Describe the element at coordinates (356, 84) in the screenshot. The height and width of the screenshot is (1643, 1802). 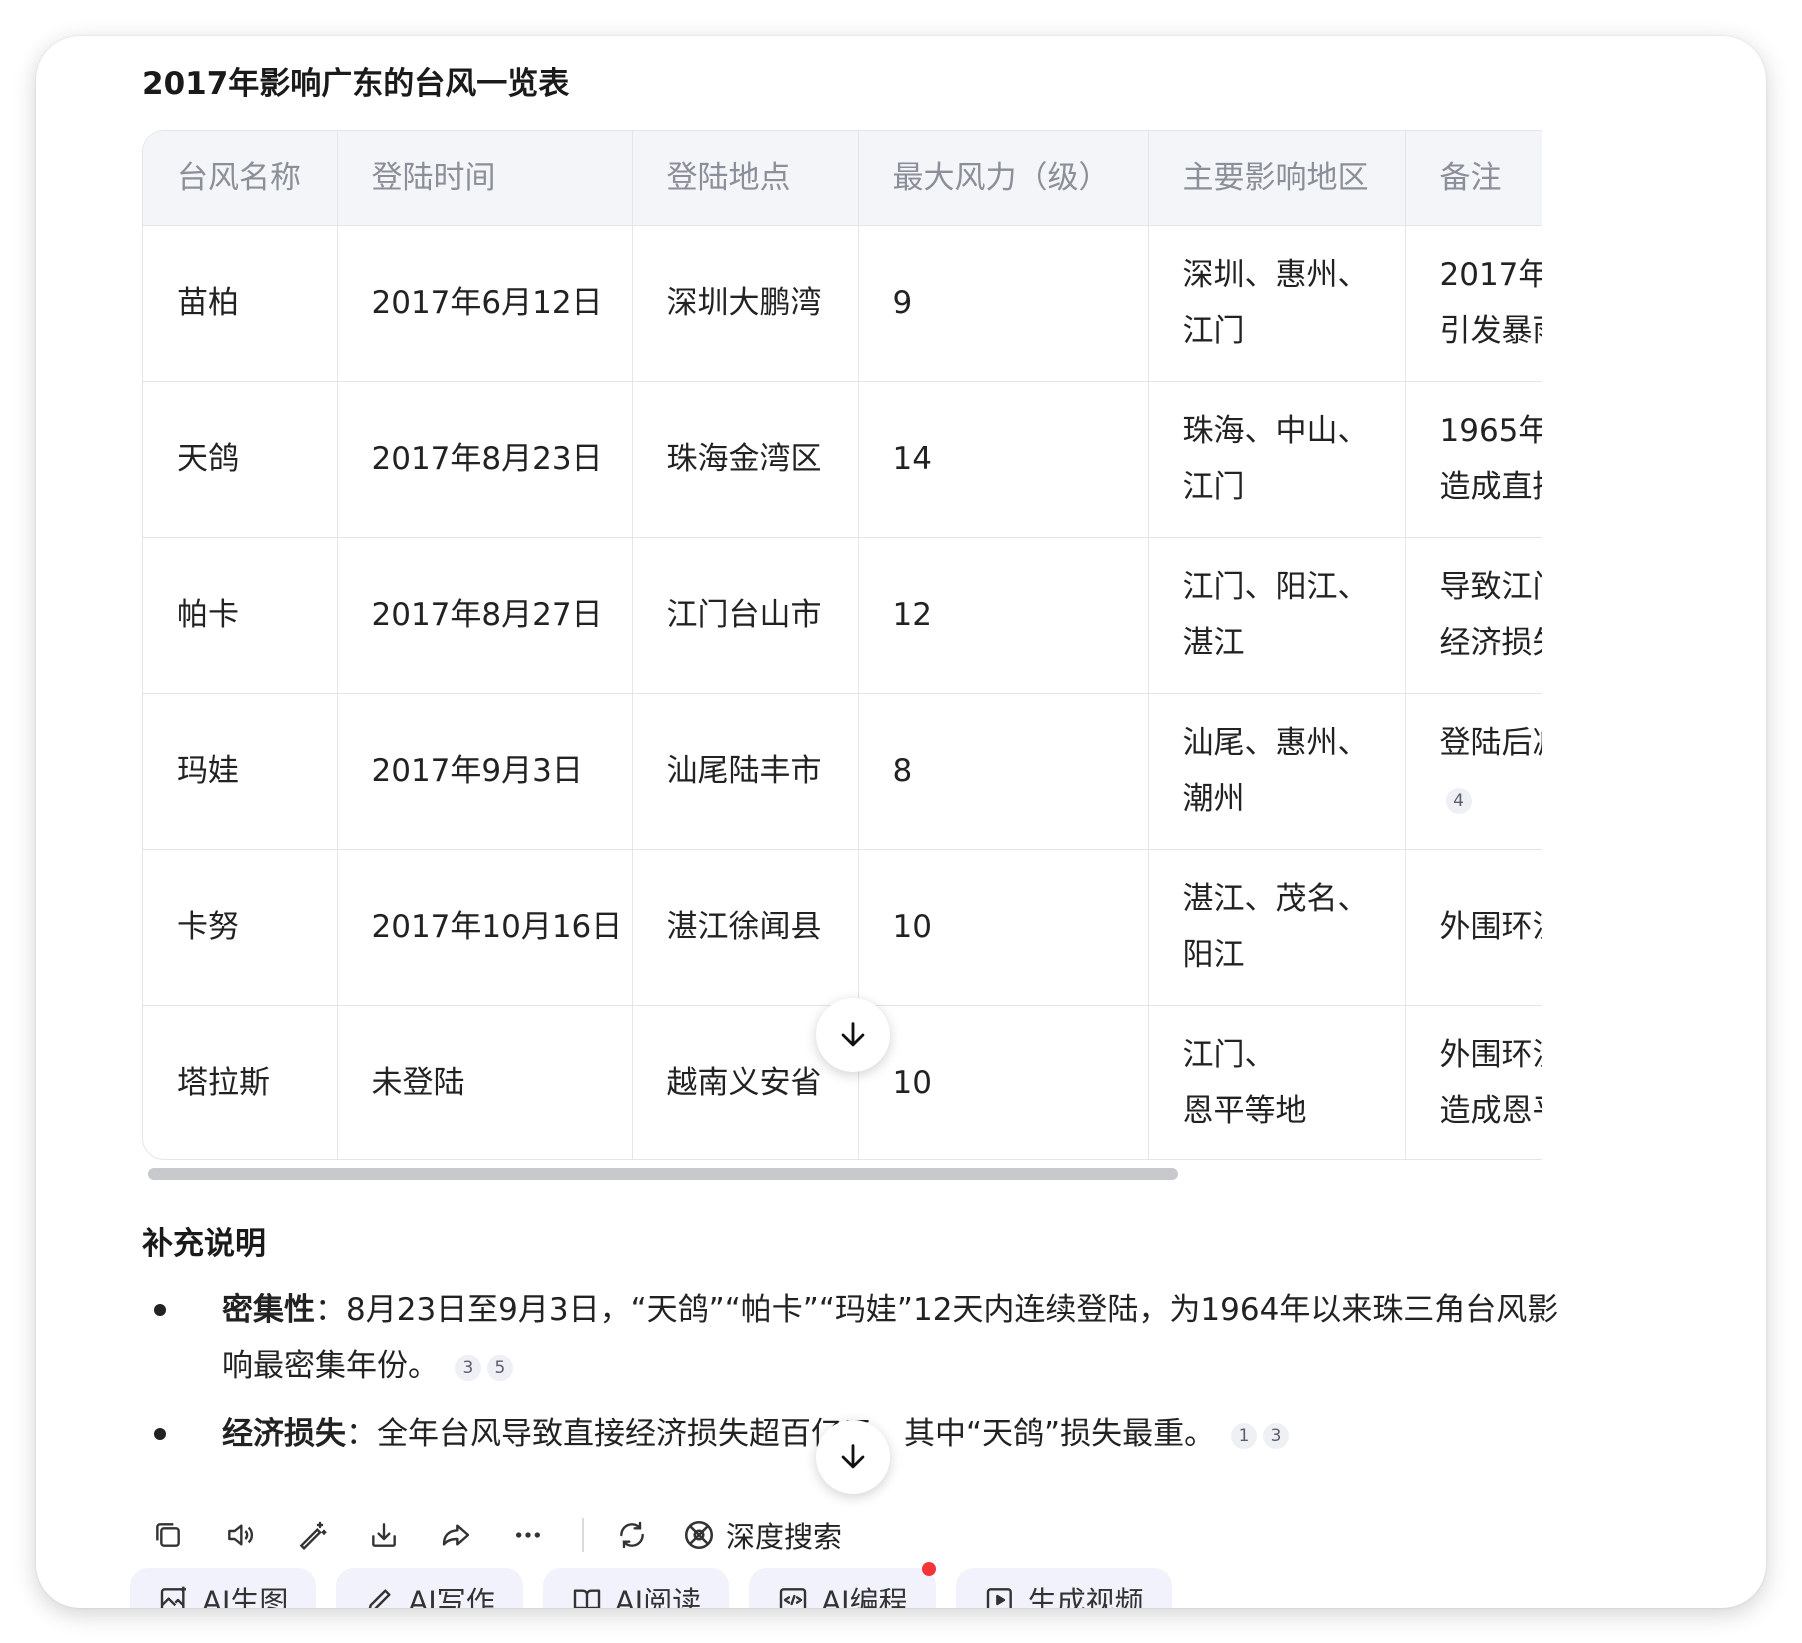
I see `table-title: 2017年影响广东的台风一览表` at that location.